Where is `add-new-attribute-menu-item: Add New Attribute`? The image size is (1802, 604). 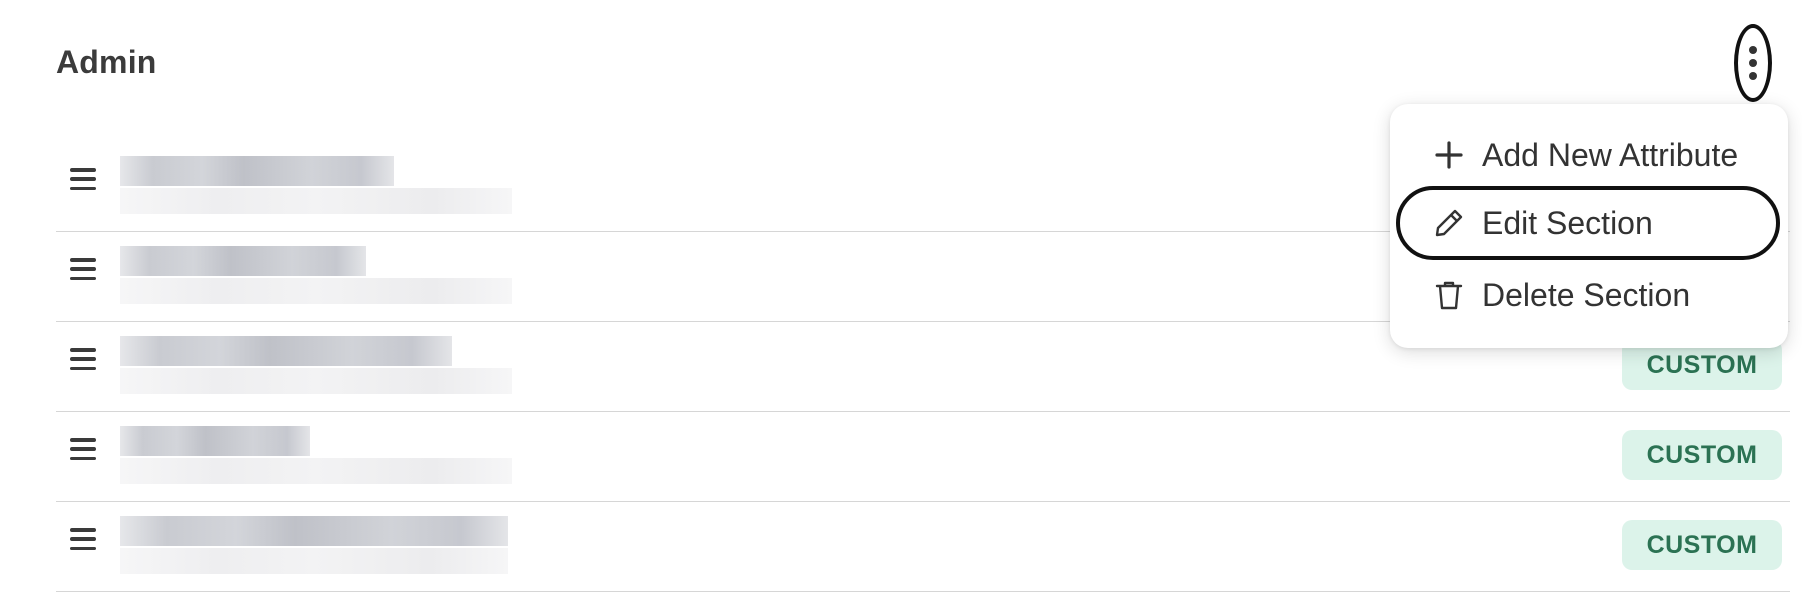 add-new-attribute-menu-item: Add New Attribute is located at coordinates (1588, 155).